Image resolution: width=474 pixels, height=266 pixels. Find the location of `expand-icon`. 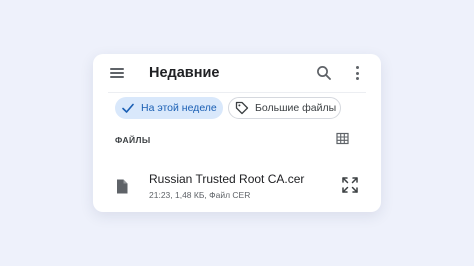

expand-icon is located at coordinates (350, 185).